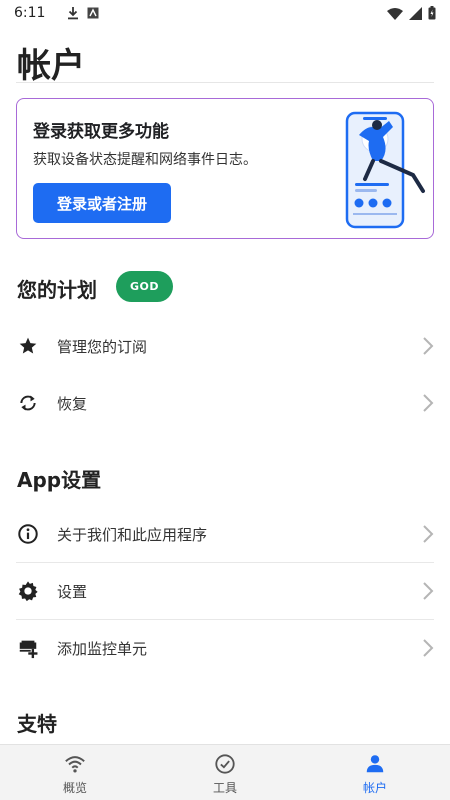 The height and width of the screenshot is (800, 450). I want to click on gear-icon, so click(28, 591).